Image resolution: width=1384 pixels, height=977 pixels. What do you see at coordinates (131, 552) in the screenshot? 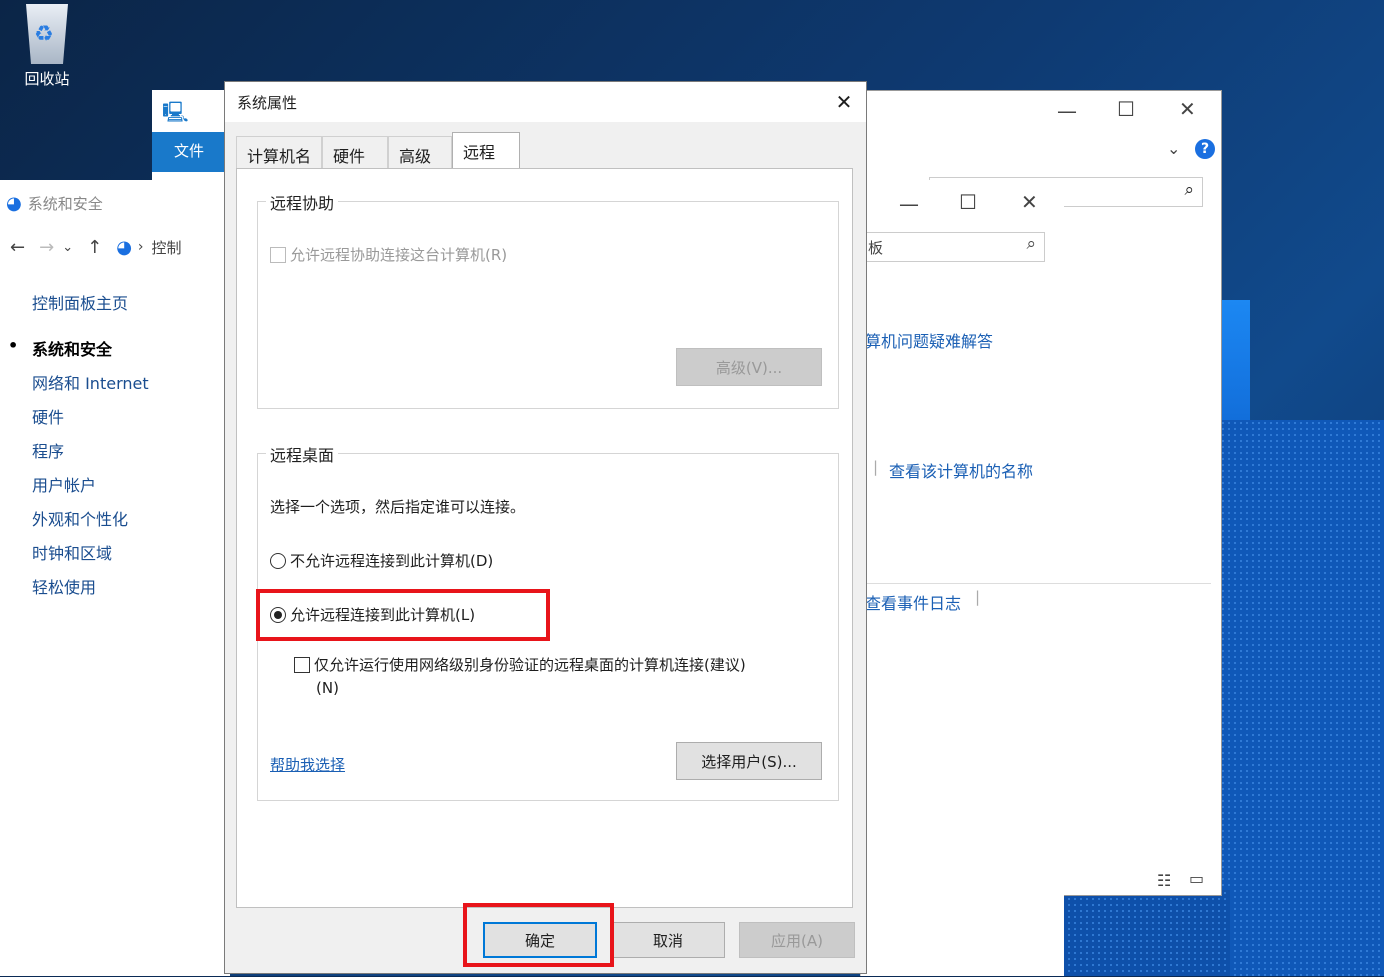
I see `nav-clock-region: 时钟和区域` at bounding box center [131, 552].